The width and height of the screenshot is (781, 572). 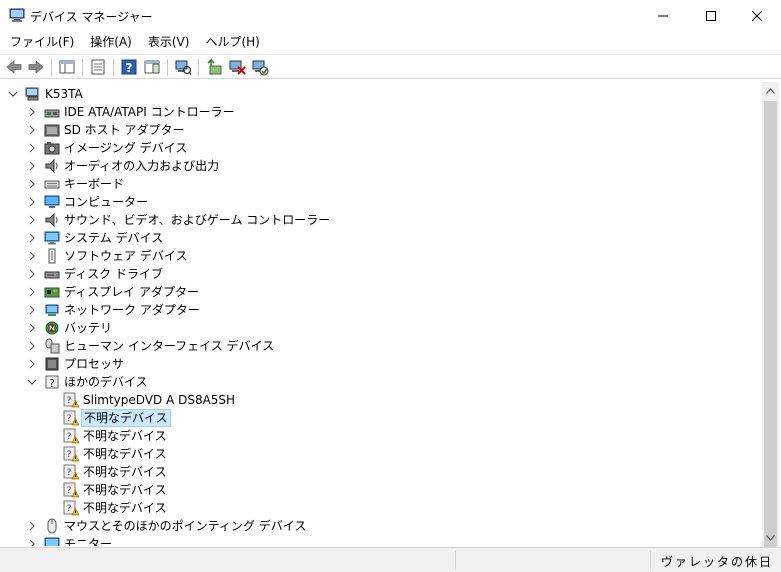 What do you see at coordinates (98, 67) in the screenshot?
I see `properties-icon` at bounding box center [98, 67].